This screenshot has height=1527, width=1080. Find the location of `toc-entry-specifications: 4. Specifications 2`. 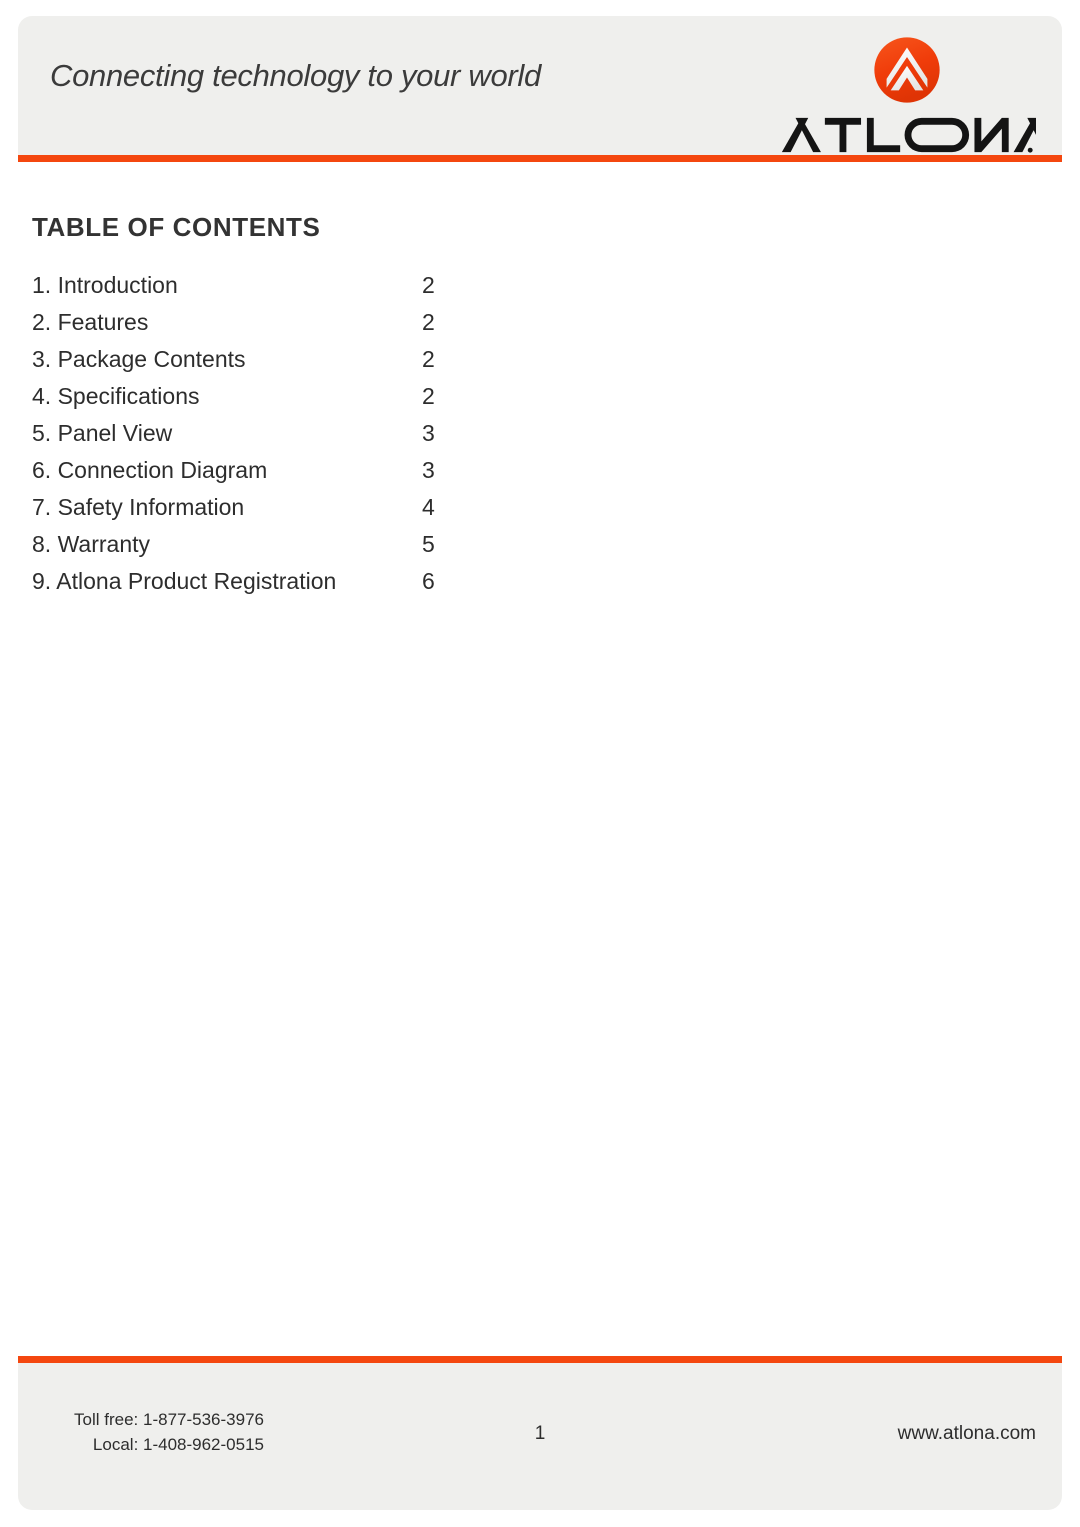

toc-entry-specifications: 4. Specifications 2 is located at coordinates (262, 401).